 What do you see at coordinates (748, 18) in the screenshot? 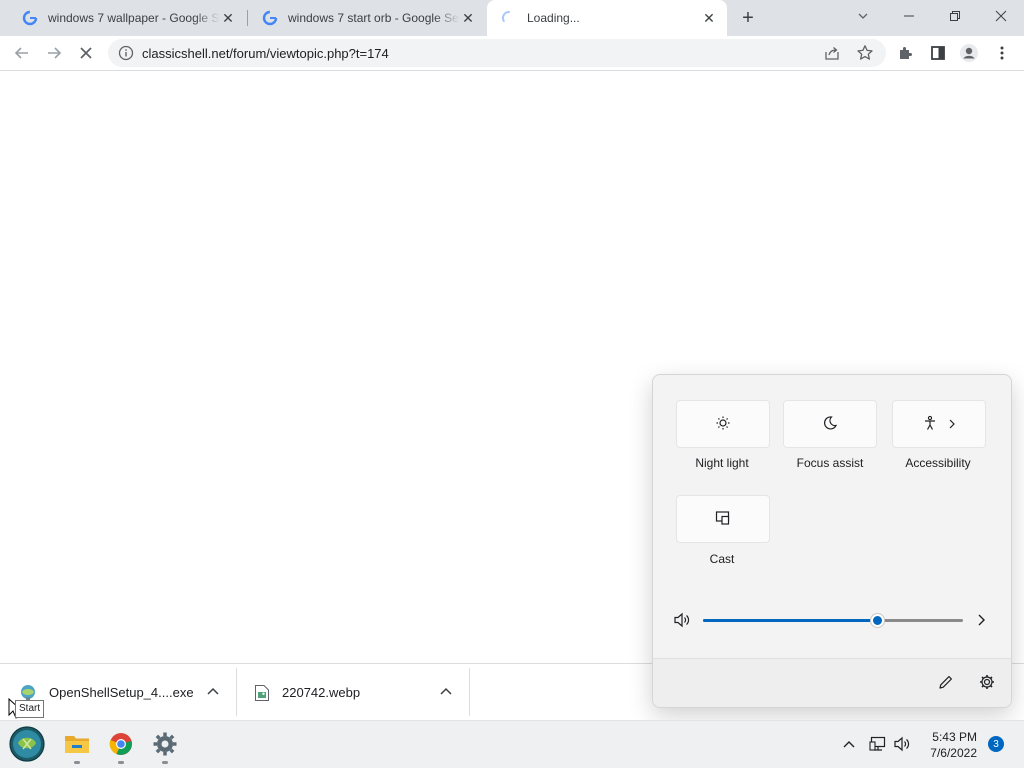
I see `new-tab-button: +` at bounding box center [748, 18].